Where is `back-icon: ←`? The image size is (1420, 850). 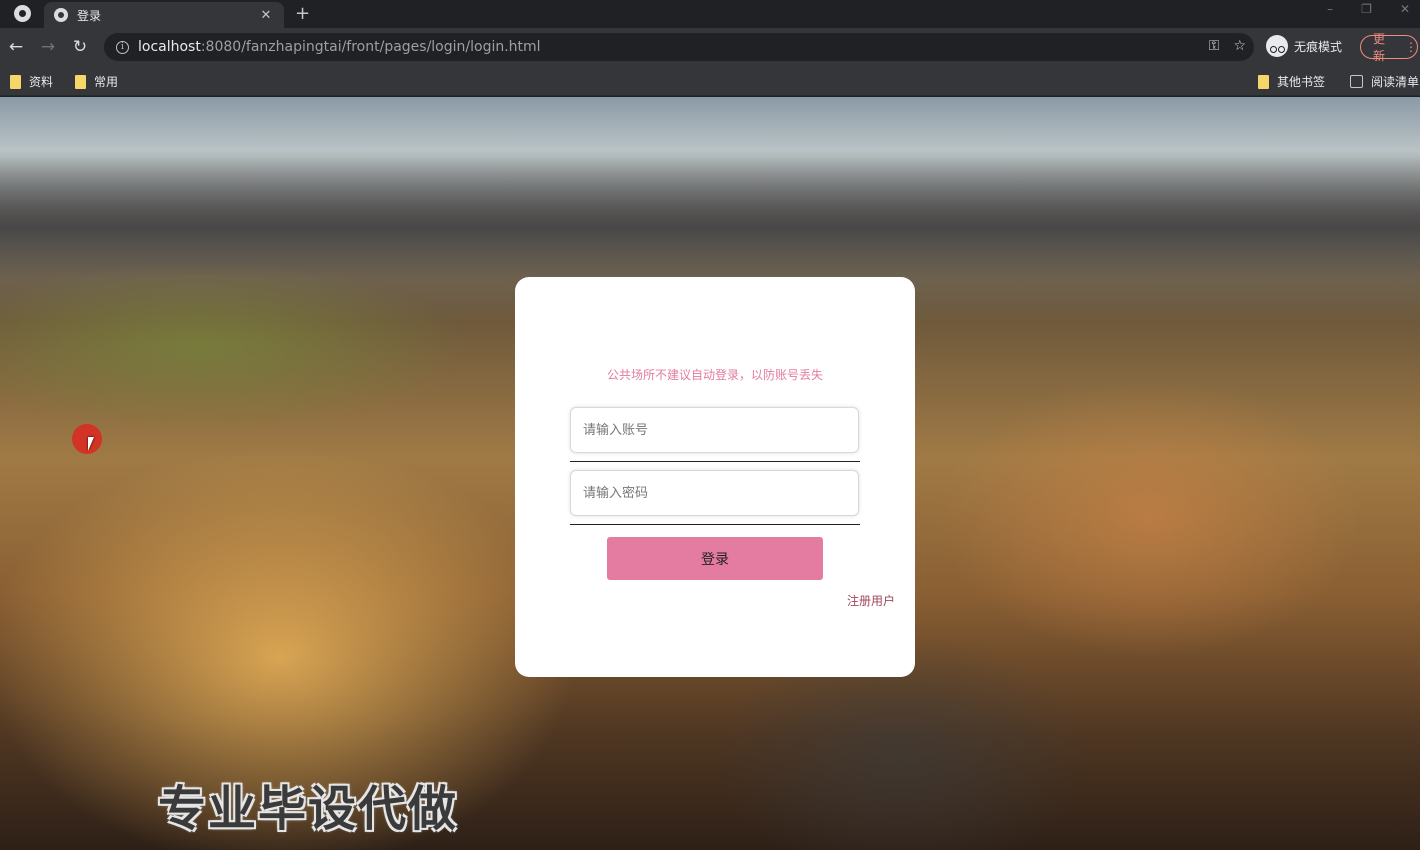 back-icon: ← is located at coordinates (16, 47).